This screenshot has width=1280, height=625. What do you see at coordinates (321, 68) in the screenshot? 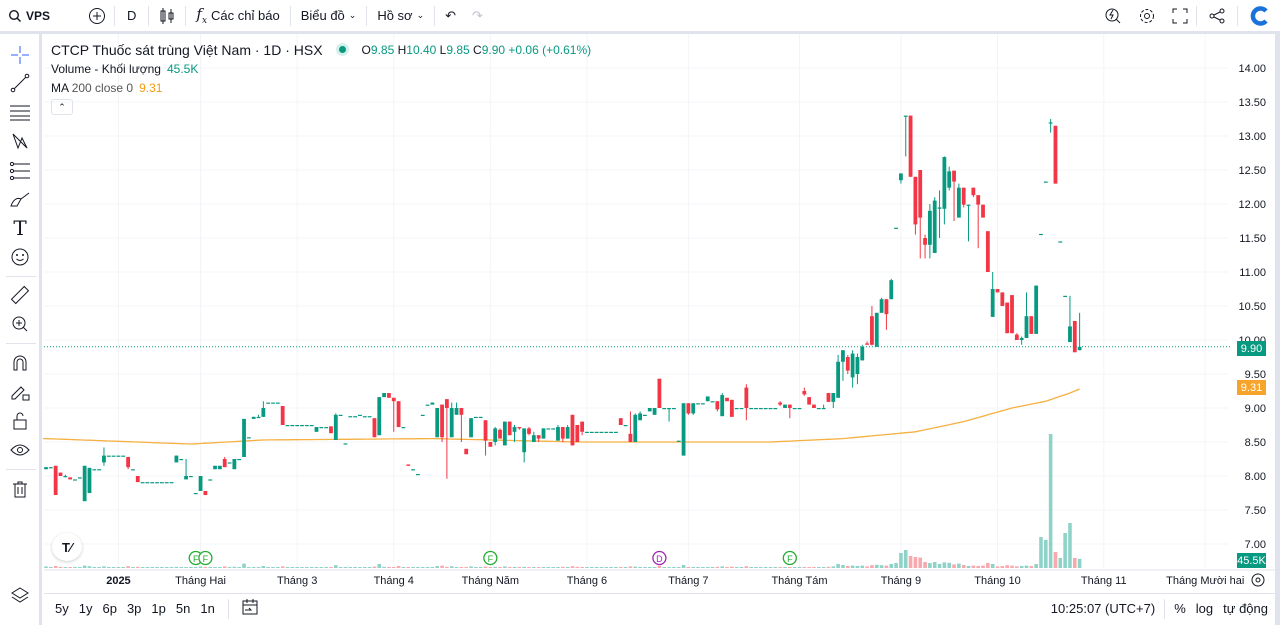
I see `volume-legend: Volume - Khối lượng 45.5K` at bounding box center [321, 68].